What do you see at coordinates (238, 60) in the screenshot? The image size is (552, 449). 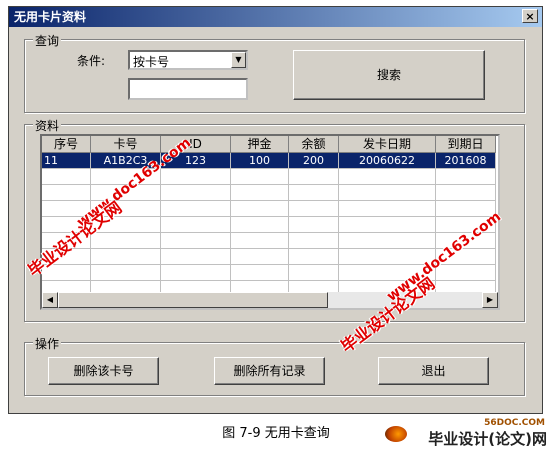 I see `dropdown-arrow-icon: ▼` at bounding box center [238, 60].